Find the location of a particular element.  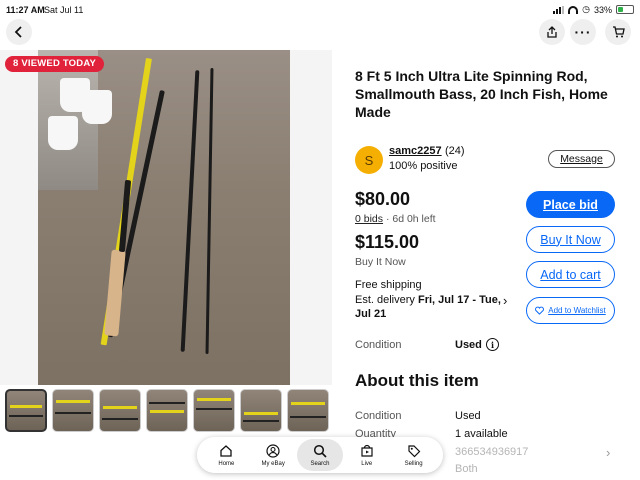

tab-label: Search is located at coordinates (320, 463).